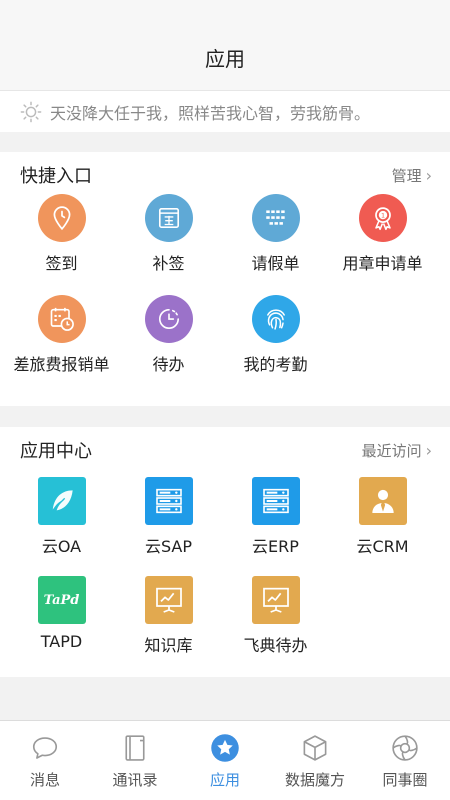  What do you see at coordinates (225, 175) in the screenshot?
I see `quick-entry-header: 快捷入口 管理 ›` at bounding box center [225, 175].